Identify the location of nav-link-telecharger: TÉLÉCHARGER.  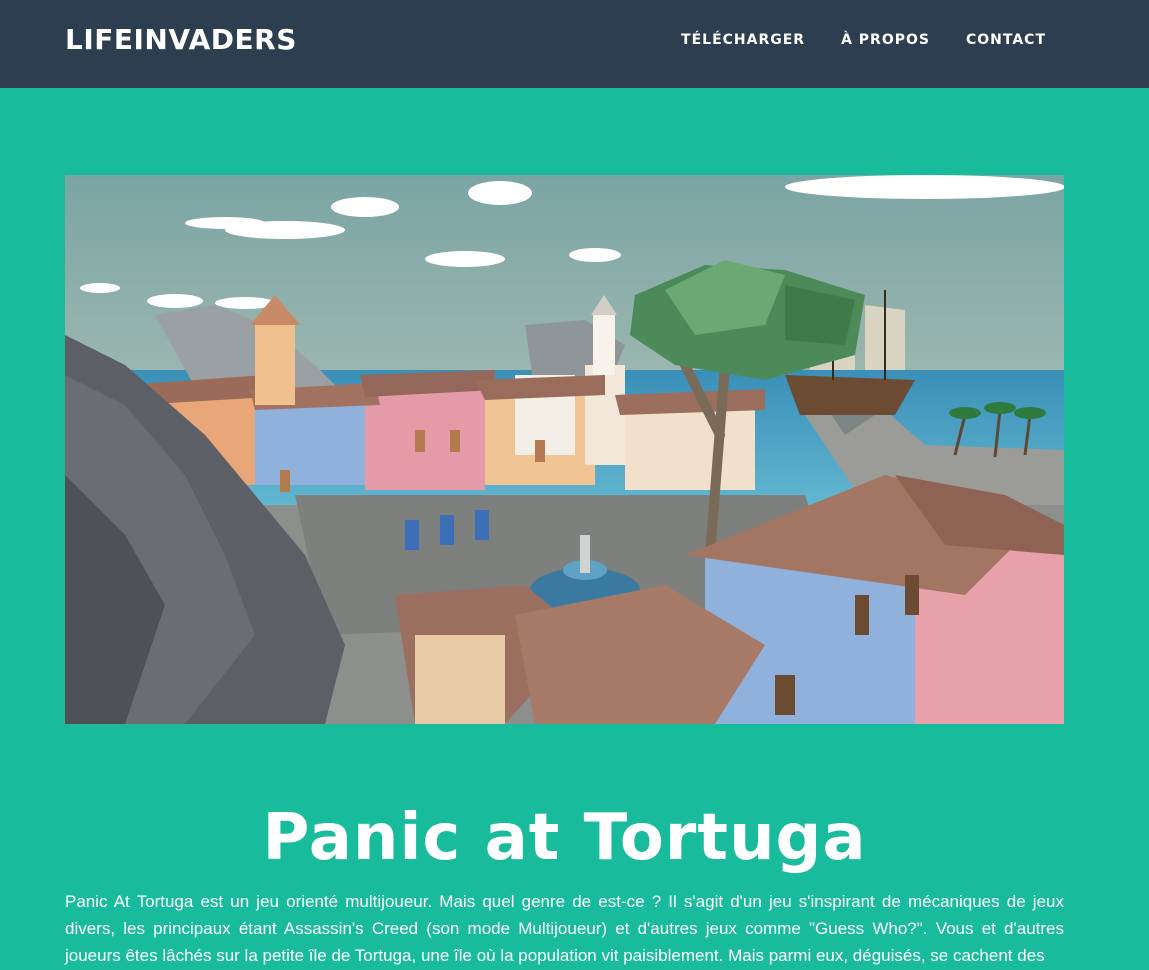
(743, 40).